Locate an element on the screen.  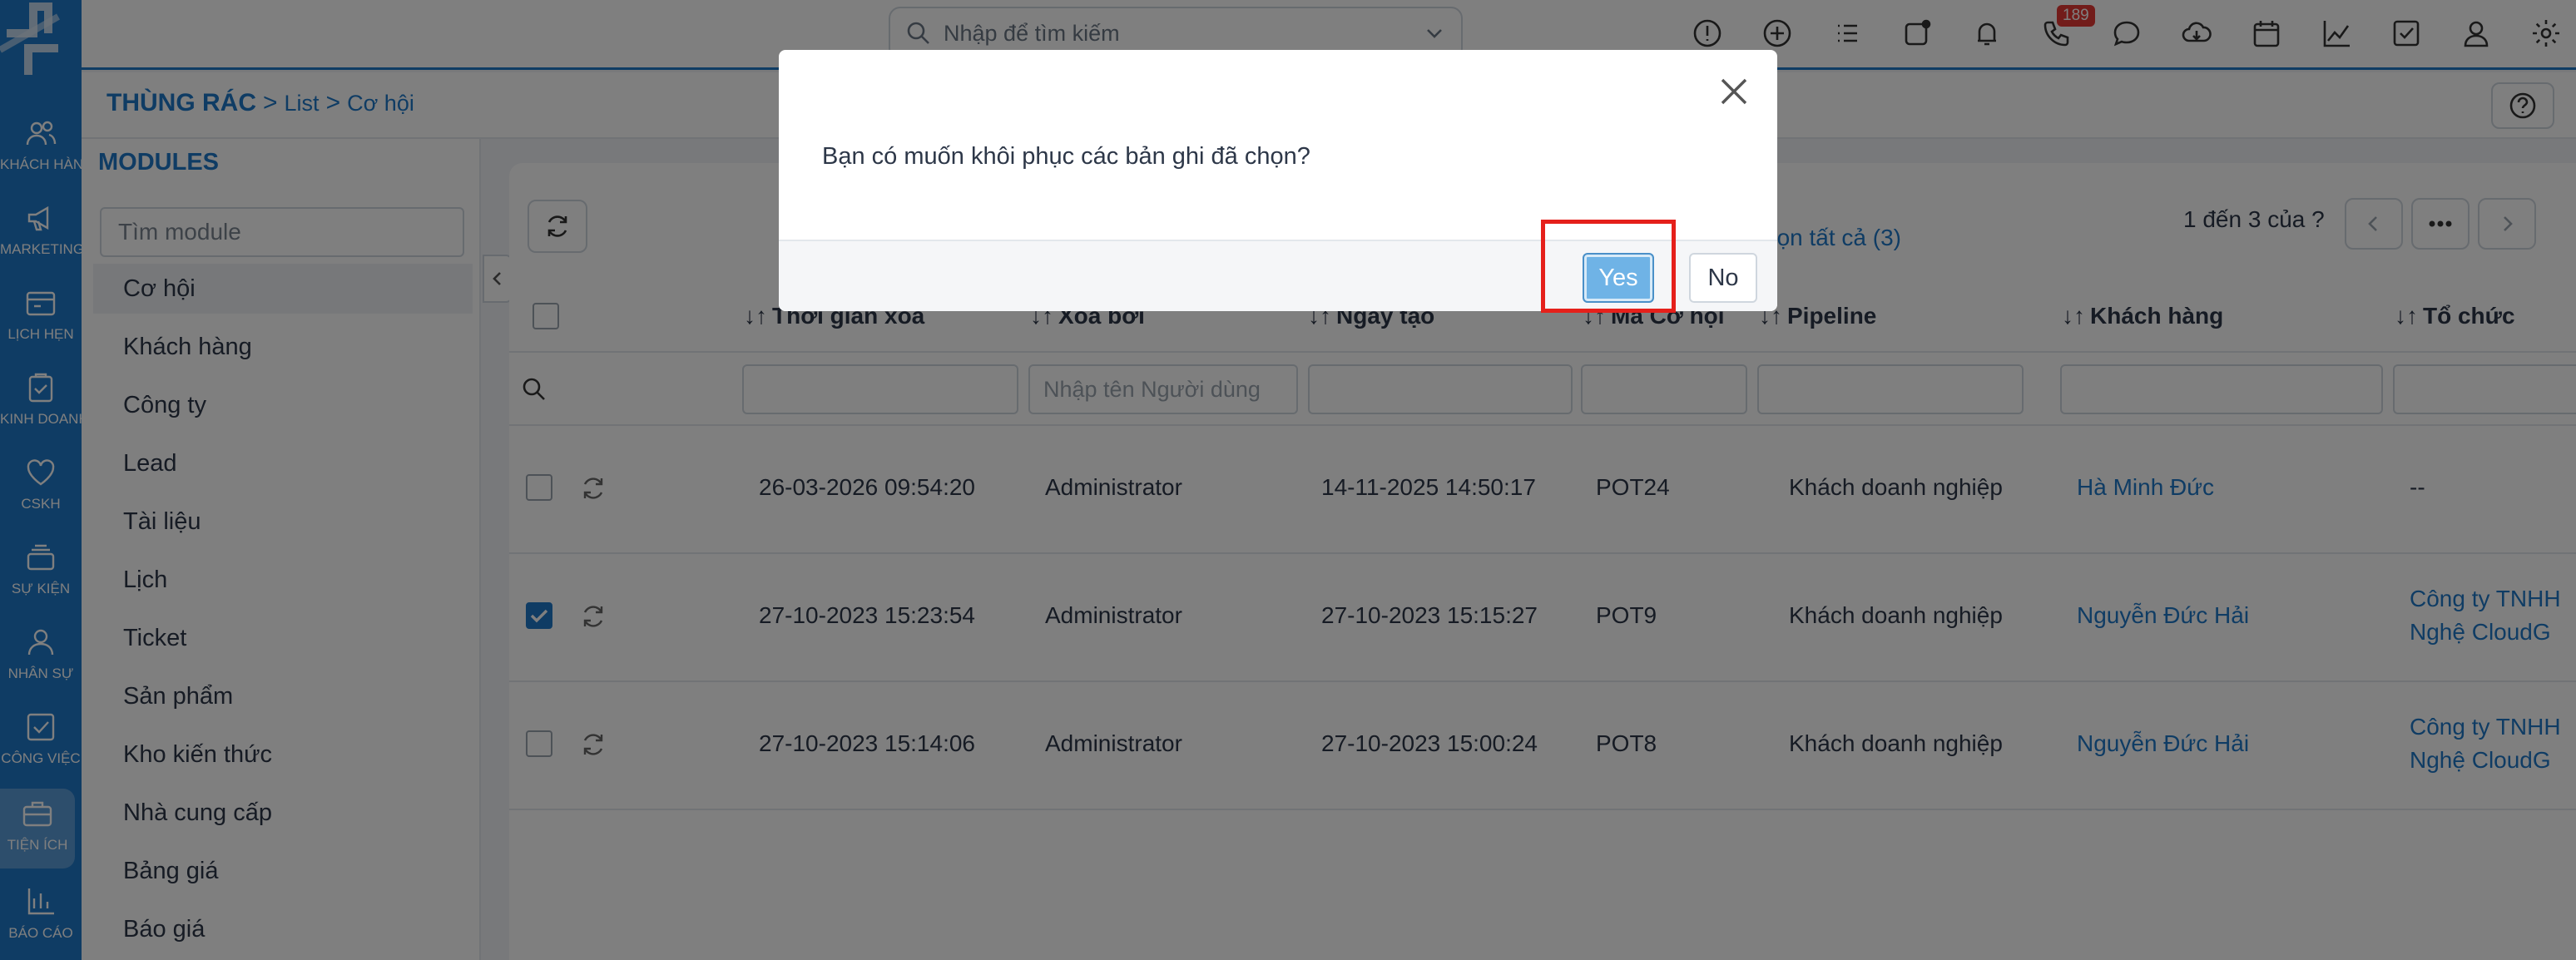
close-icon is located at coordinates (1734, 91).